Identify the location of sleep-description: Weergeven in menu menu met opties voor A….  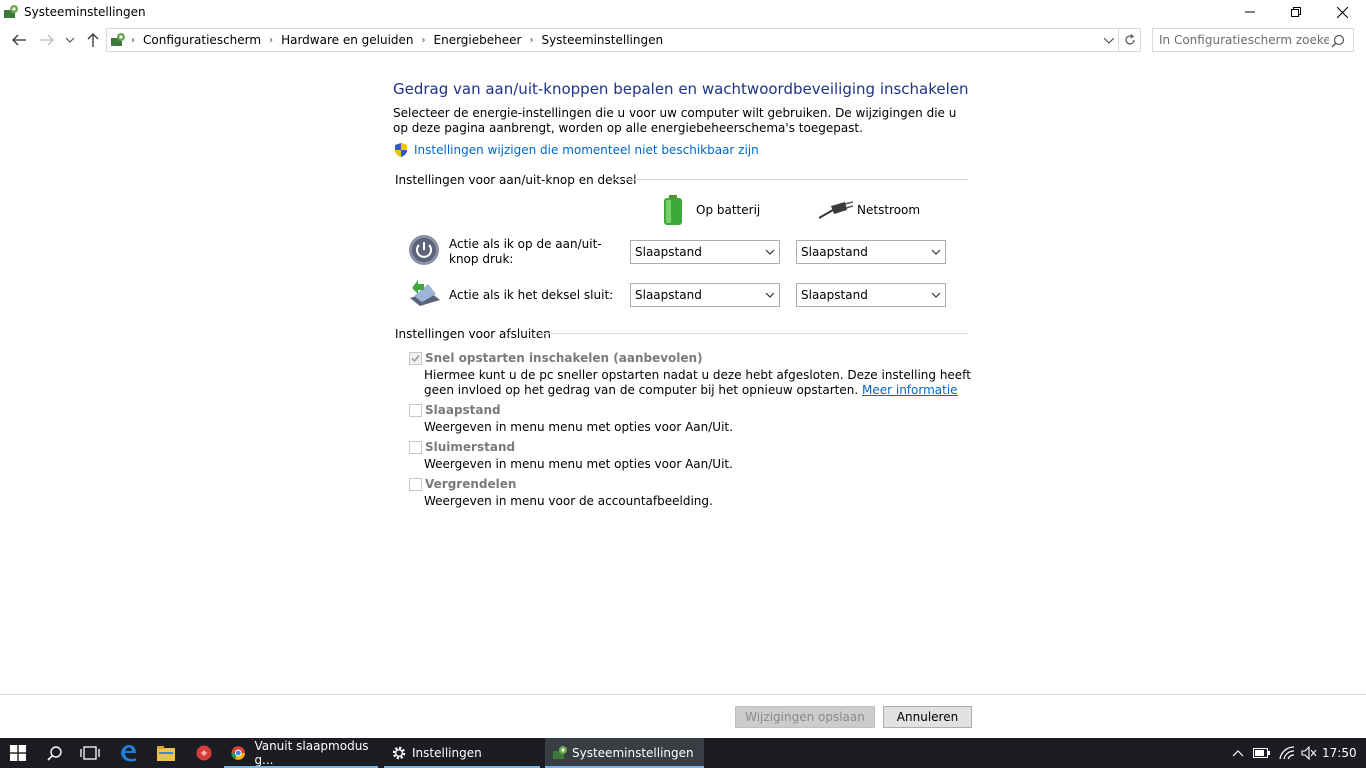
(578, 427).